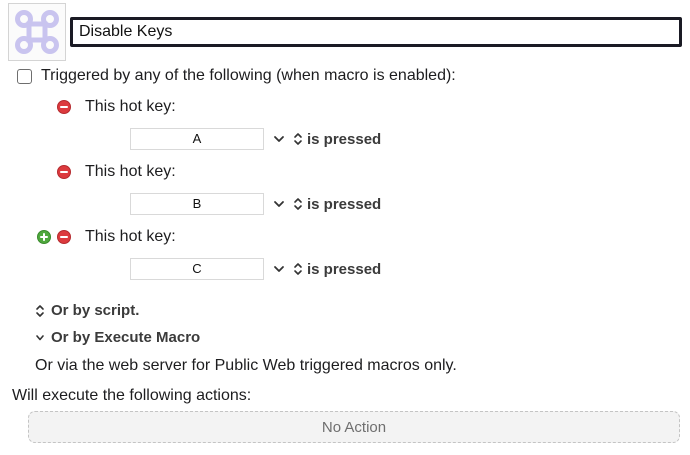 This screenshot has width=690, height=455. Describe the element at coordinates (24, 76) in the screenshot. I see `trigger-checkbox` at that location.